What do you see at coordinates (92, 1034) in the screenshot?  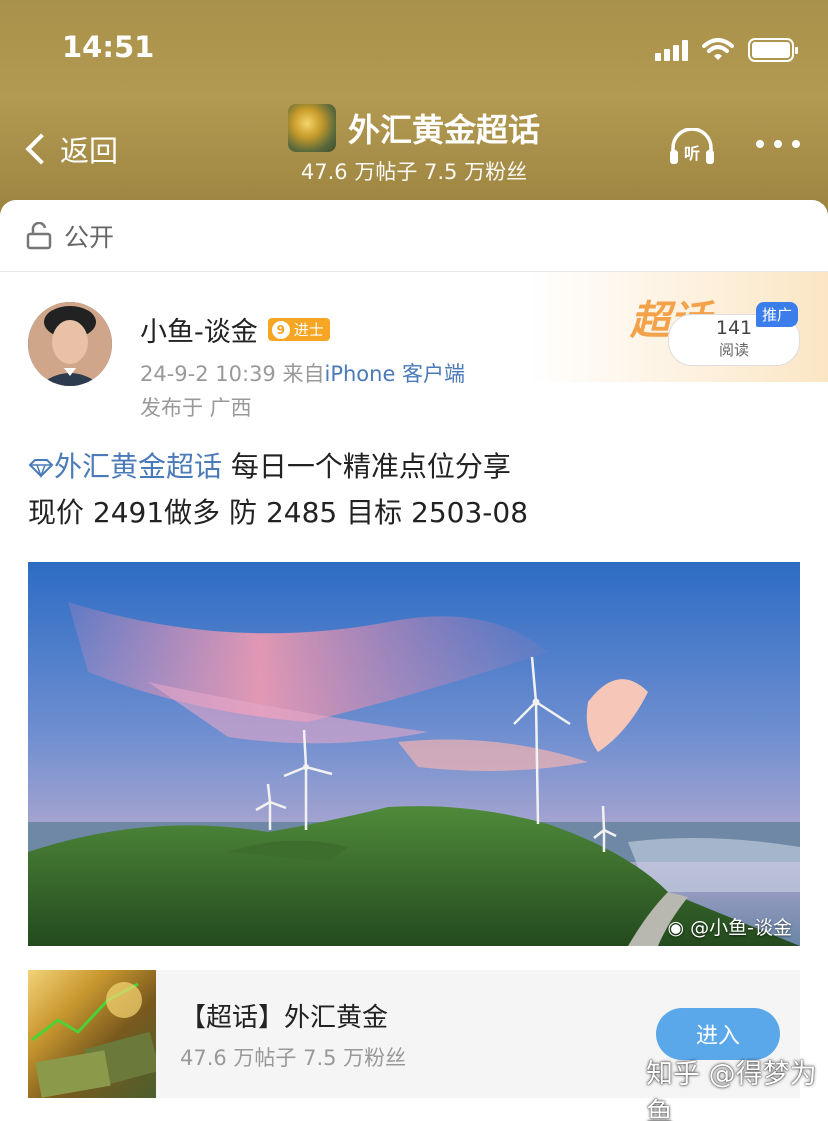 I see `topic-card-thumbnail` at bounding box center [92, 1034].